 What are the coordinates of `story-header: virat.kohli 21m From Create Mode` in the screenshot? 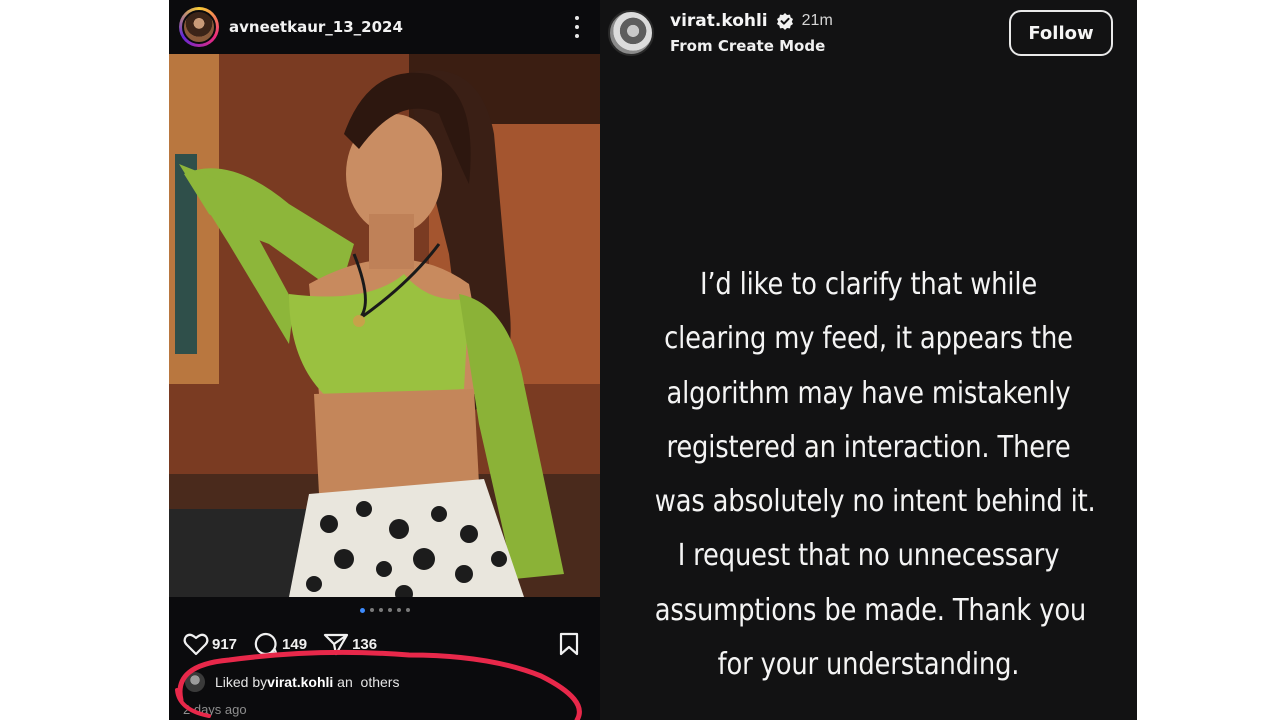 It's located at (720, 33).